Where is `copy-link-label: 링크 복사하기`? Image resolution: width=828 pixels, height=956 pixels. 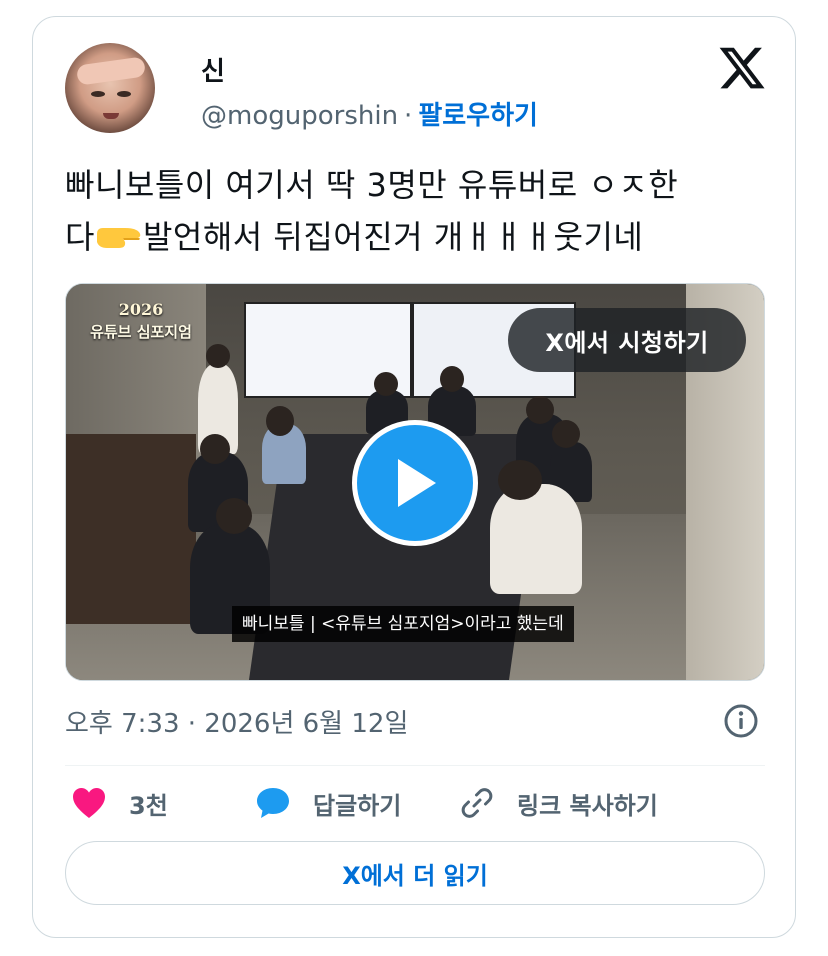
copy-link-label: 링크 복사하기 is located at coordinates (587, 805).